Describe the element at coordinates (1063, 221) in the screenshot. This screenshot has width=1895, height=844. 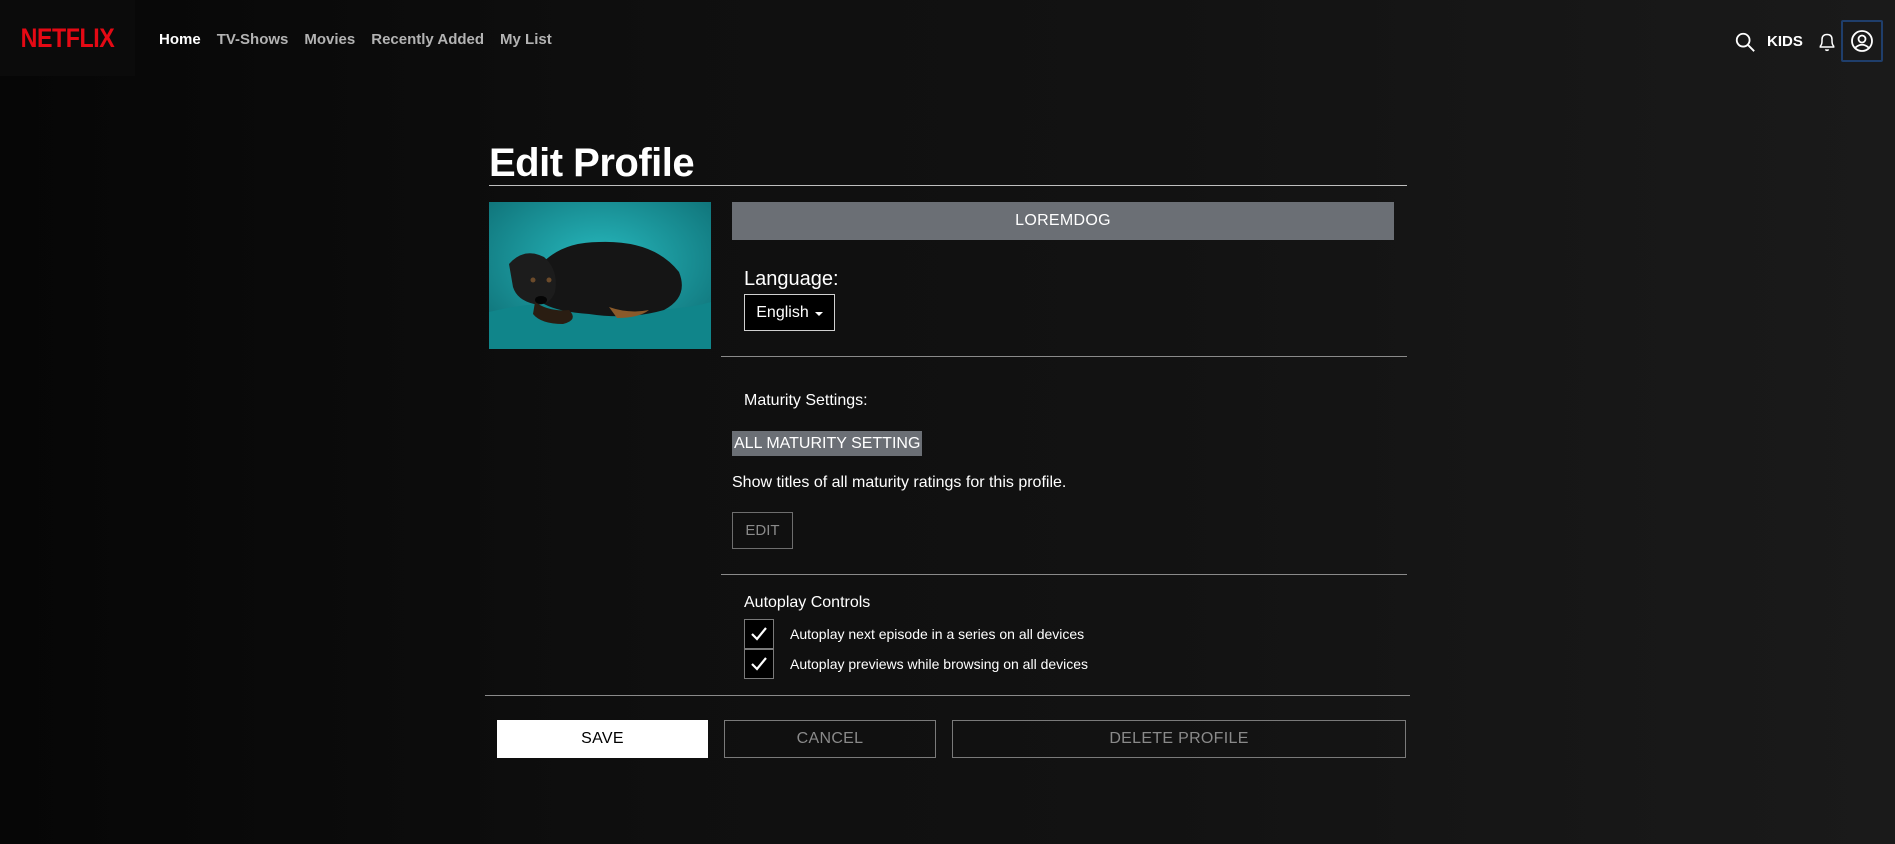
I see `profile-name-input: LOREMDOG` at that location.